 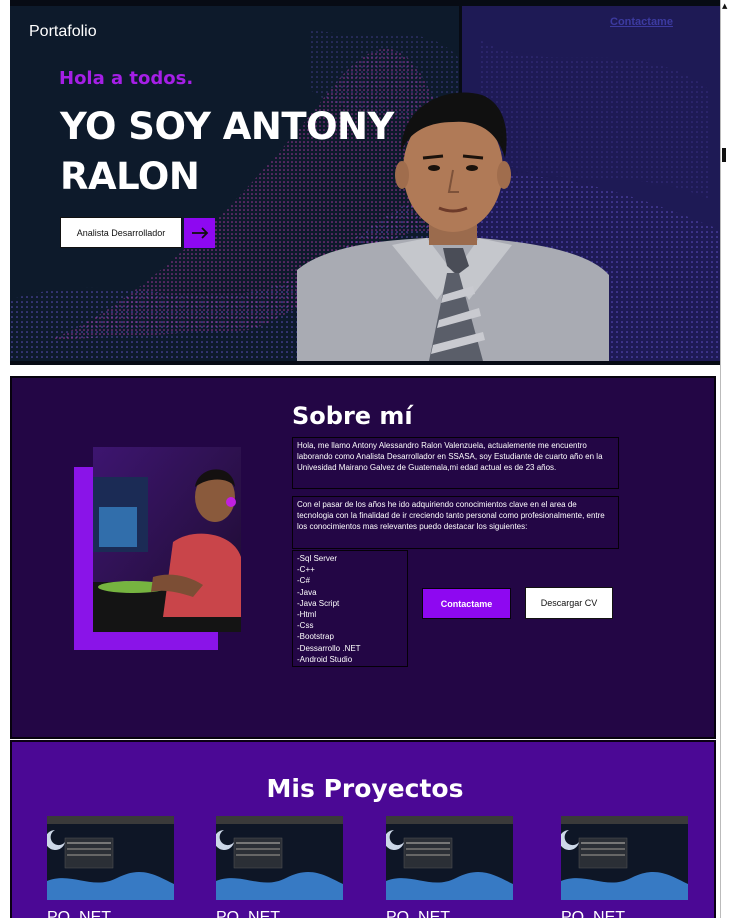 What do you see at coordinates (318, 603) in the screenshot?
I see `skill-item: -Java Script` at bounding box center [318, 603].